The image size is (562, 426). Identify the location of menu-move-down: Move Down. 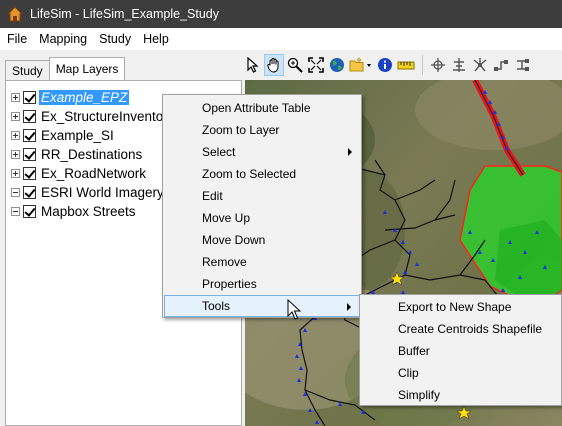
(262, 240).